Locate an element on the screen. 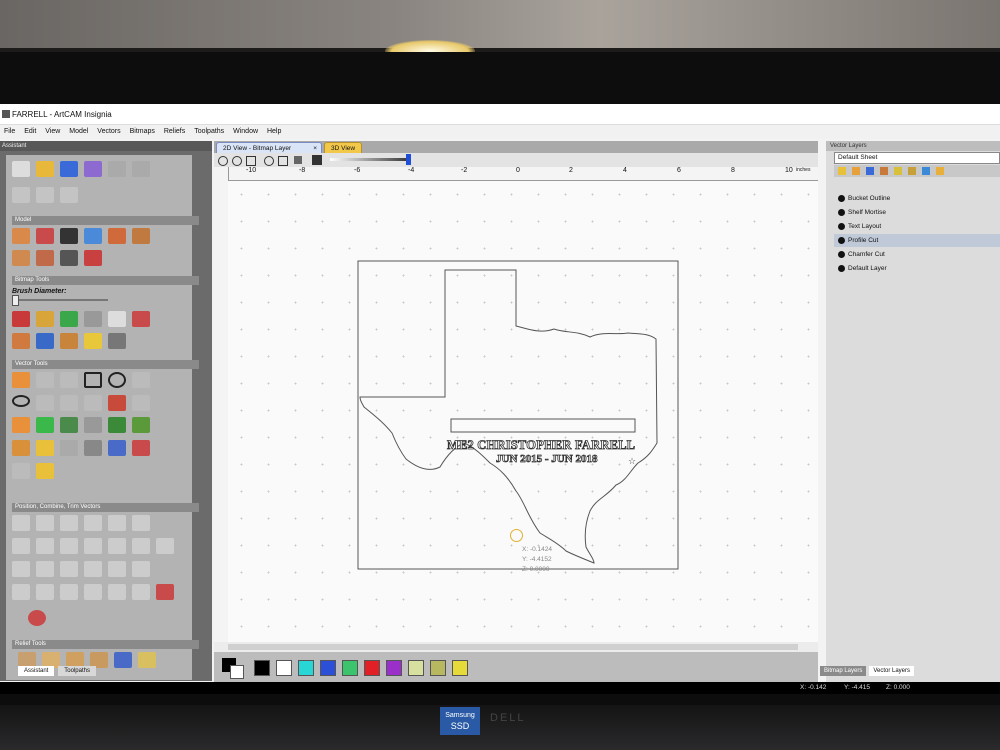  menu-file: File is located at coordinates (9, 131).